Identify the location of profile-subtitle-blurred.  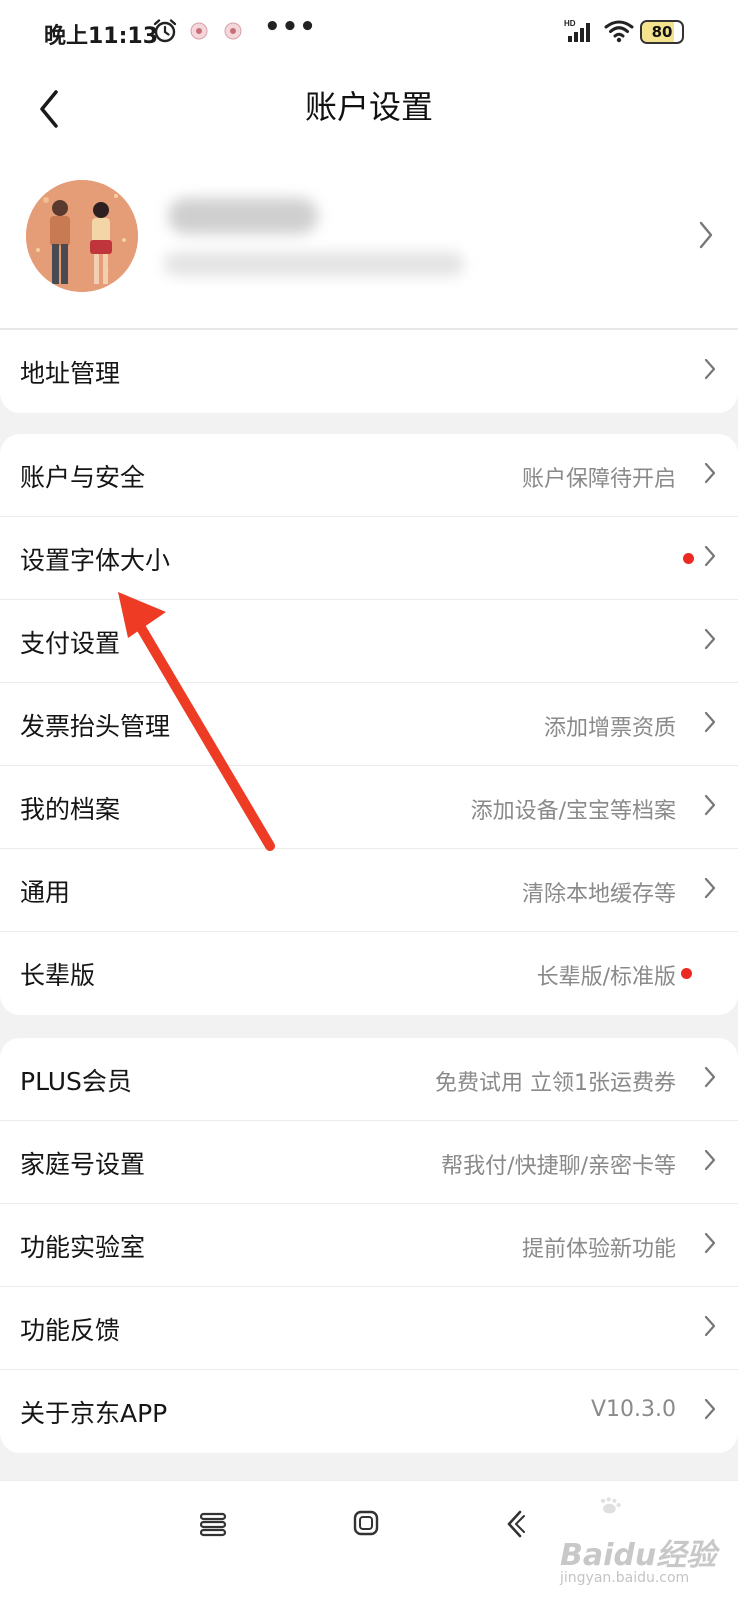
(314, 264).